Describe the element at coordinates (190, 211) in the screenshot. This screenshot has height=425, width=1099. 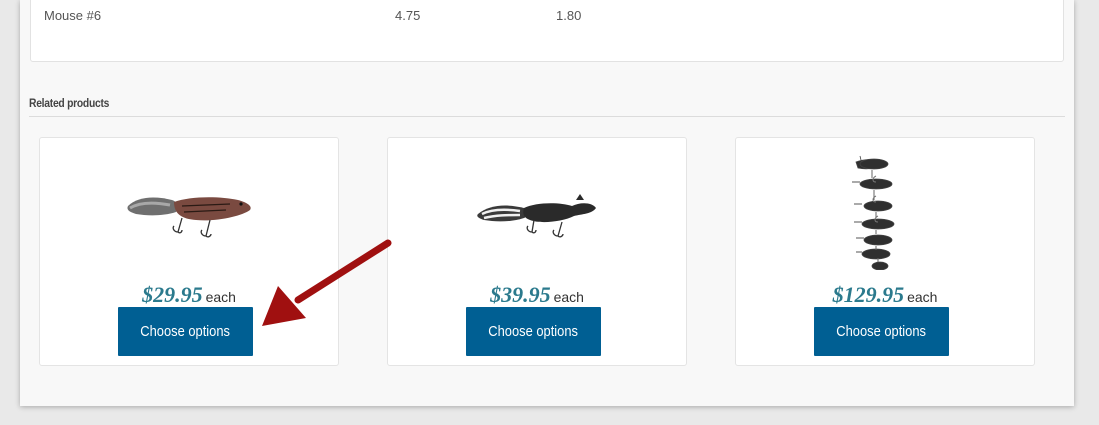
I see `squirrel-lure-brown-icon` at that location.